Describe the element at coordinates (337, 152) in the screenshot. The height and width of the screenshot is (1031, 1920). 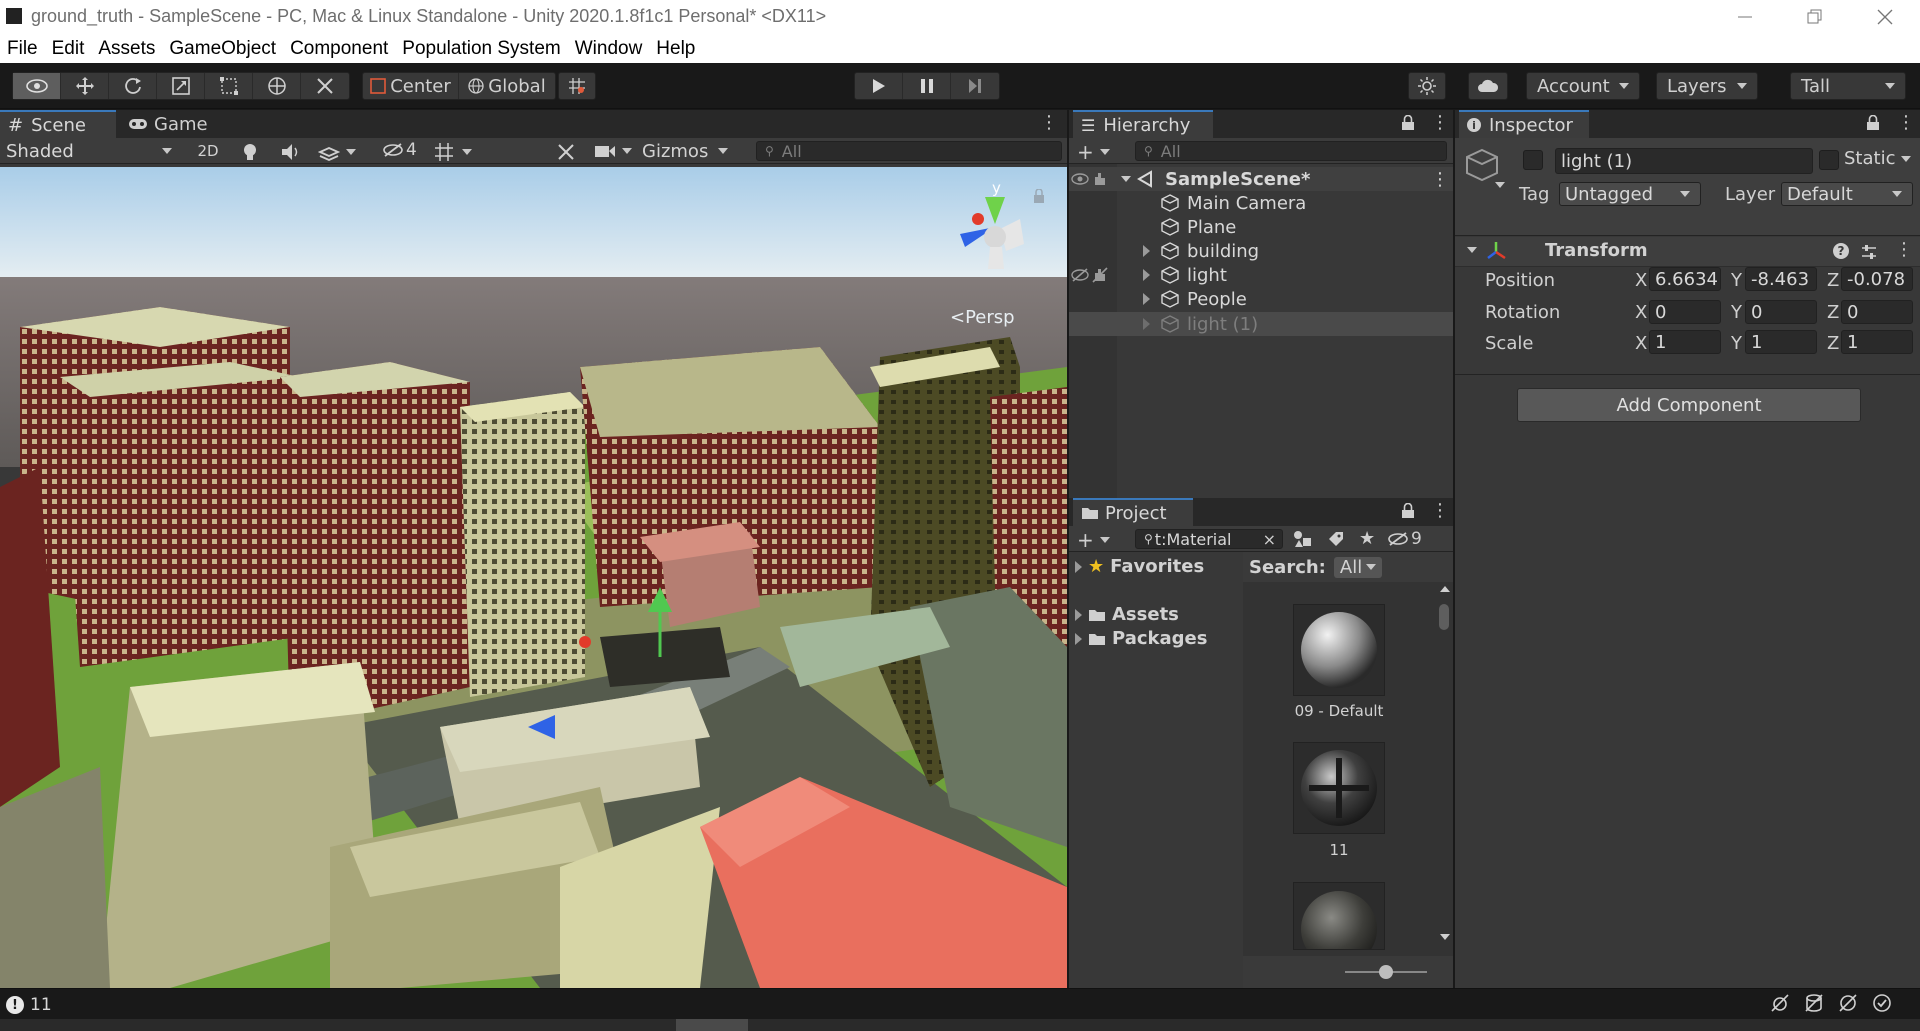
I see `effects-dropdown` at that location.